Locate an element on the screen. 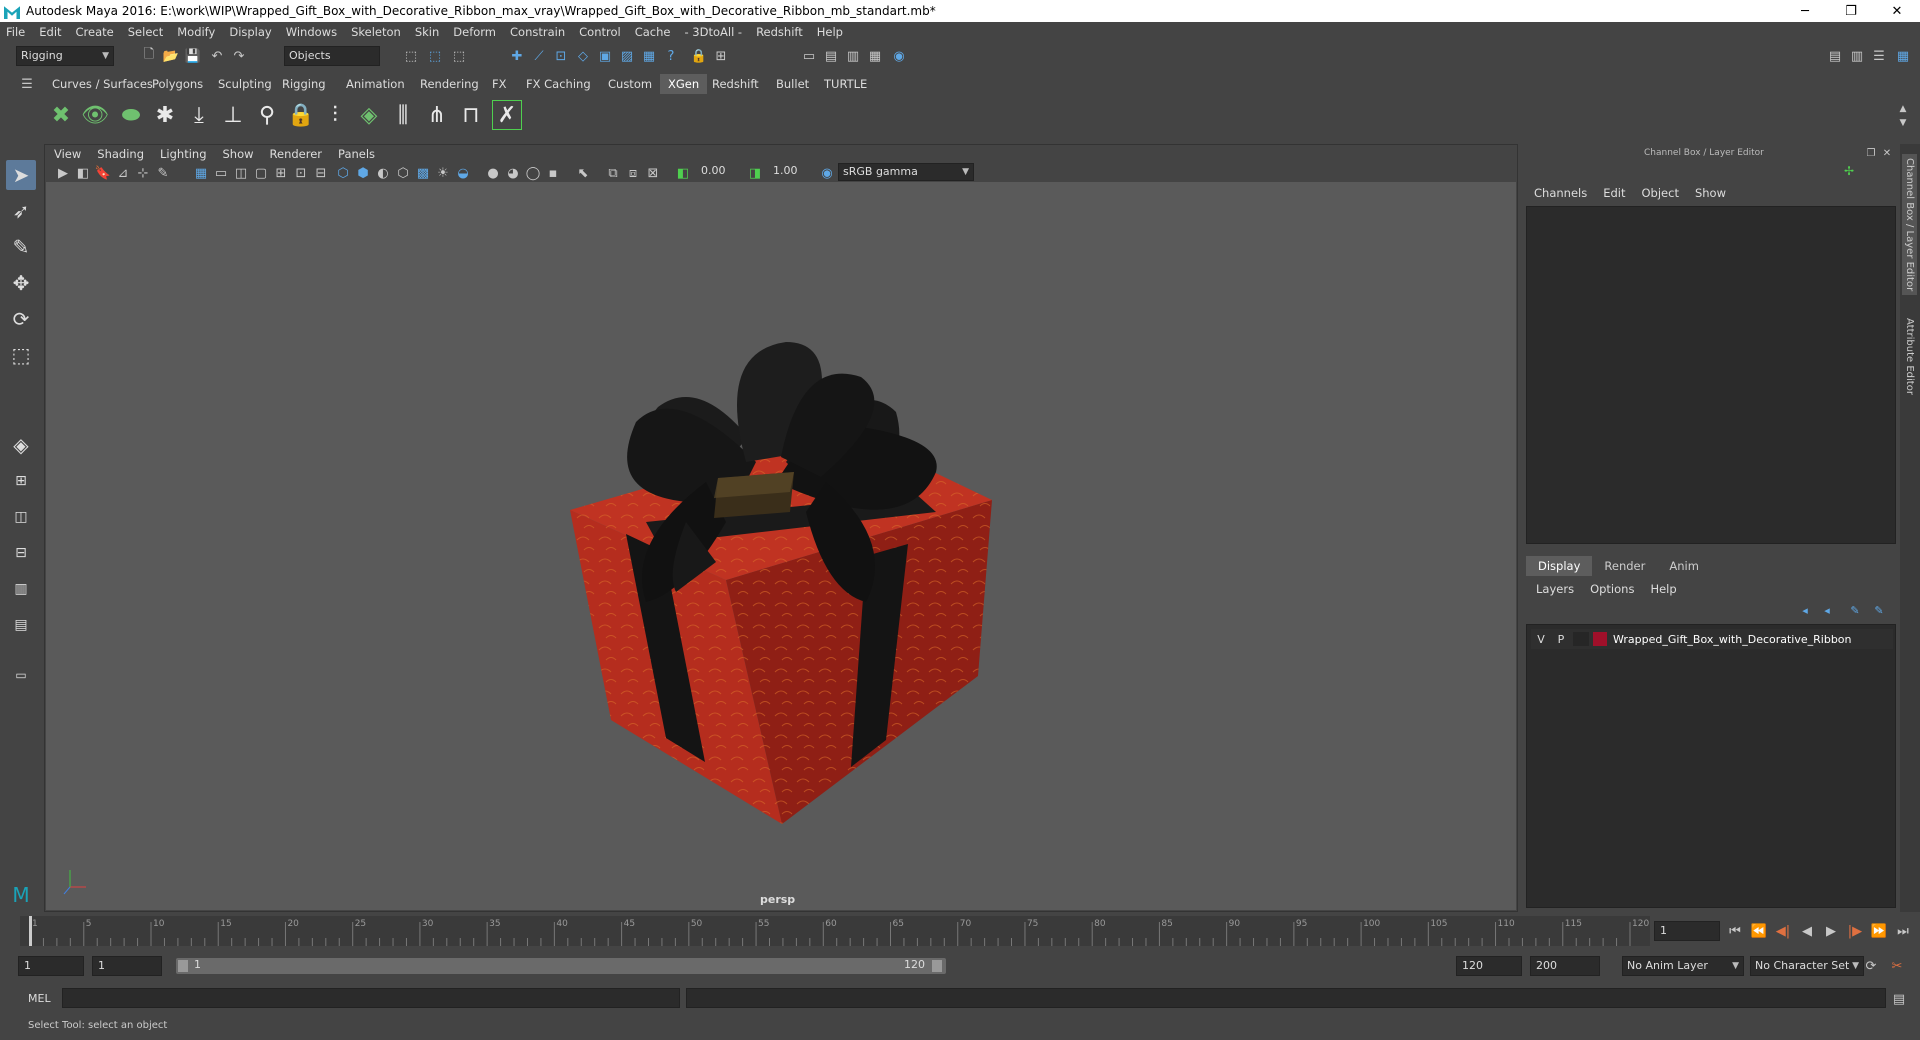  menu-modify: Modify is located at coordinates (196, 32).